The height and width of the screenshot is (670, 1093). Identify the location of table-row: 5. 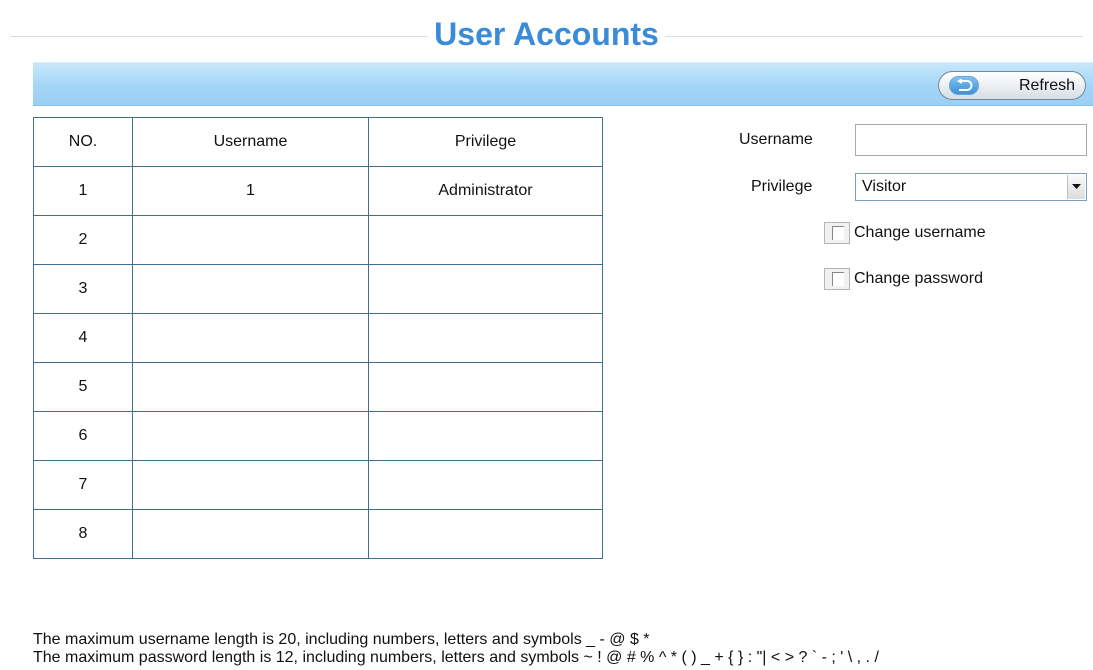
(318, 387).